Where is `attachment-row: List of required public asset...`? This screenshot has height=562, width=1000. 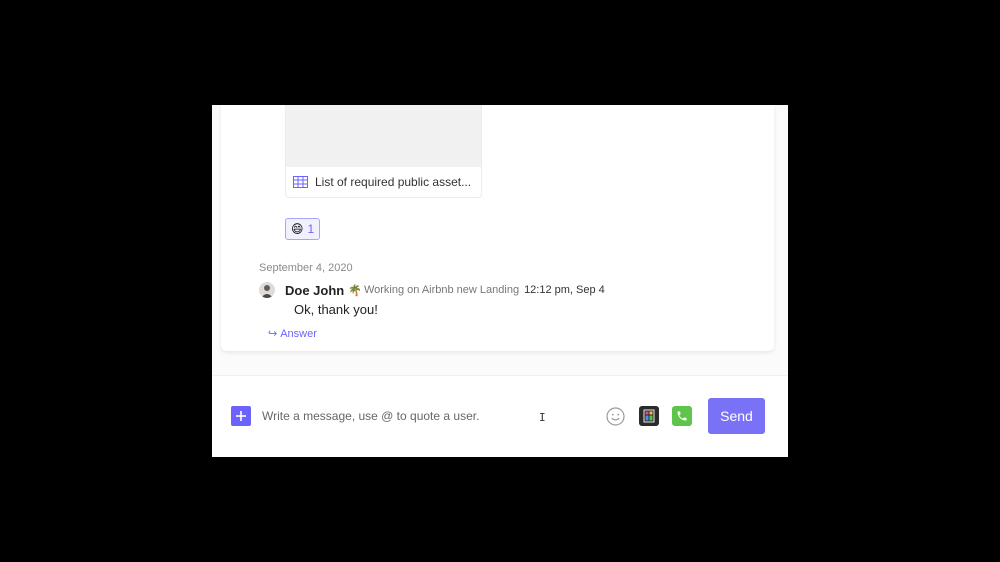 attachment-row: List of required public asset... is located at coordinates (383, 182).